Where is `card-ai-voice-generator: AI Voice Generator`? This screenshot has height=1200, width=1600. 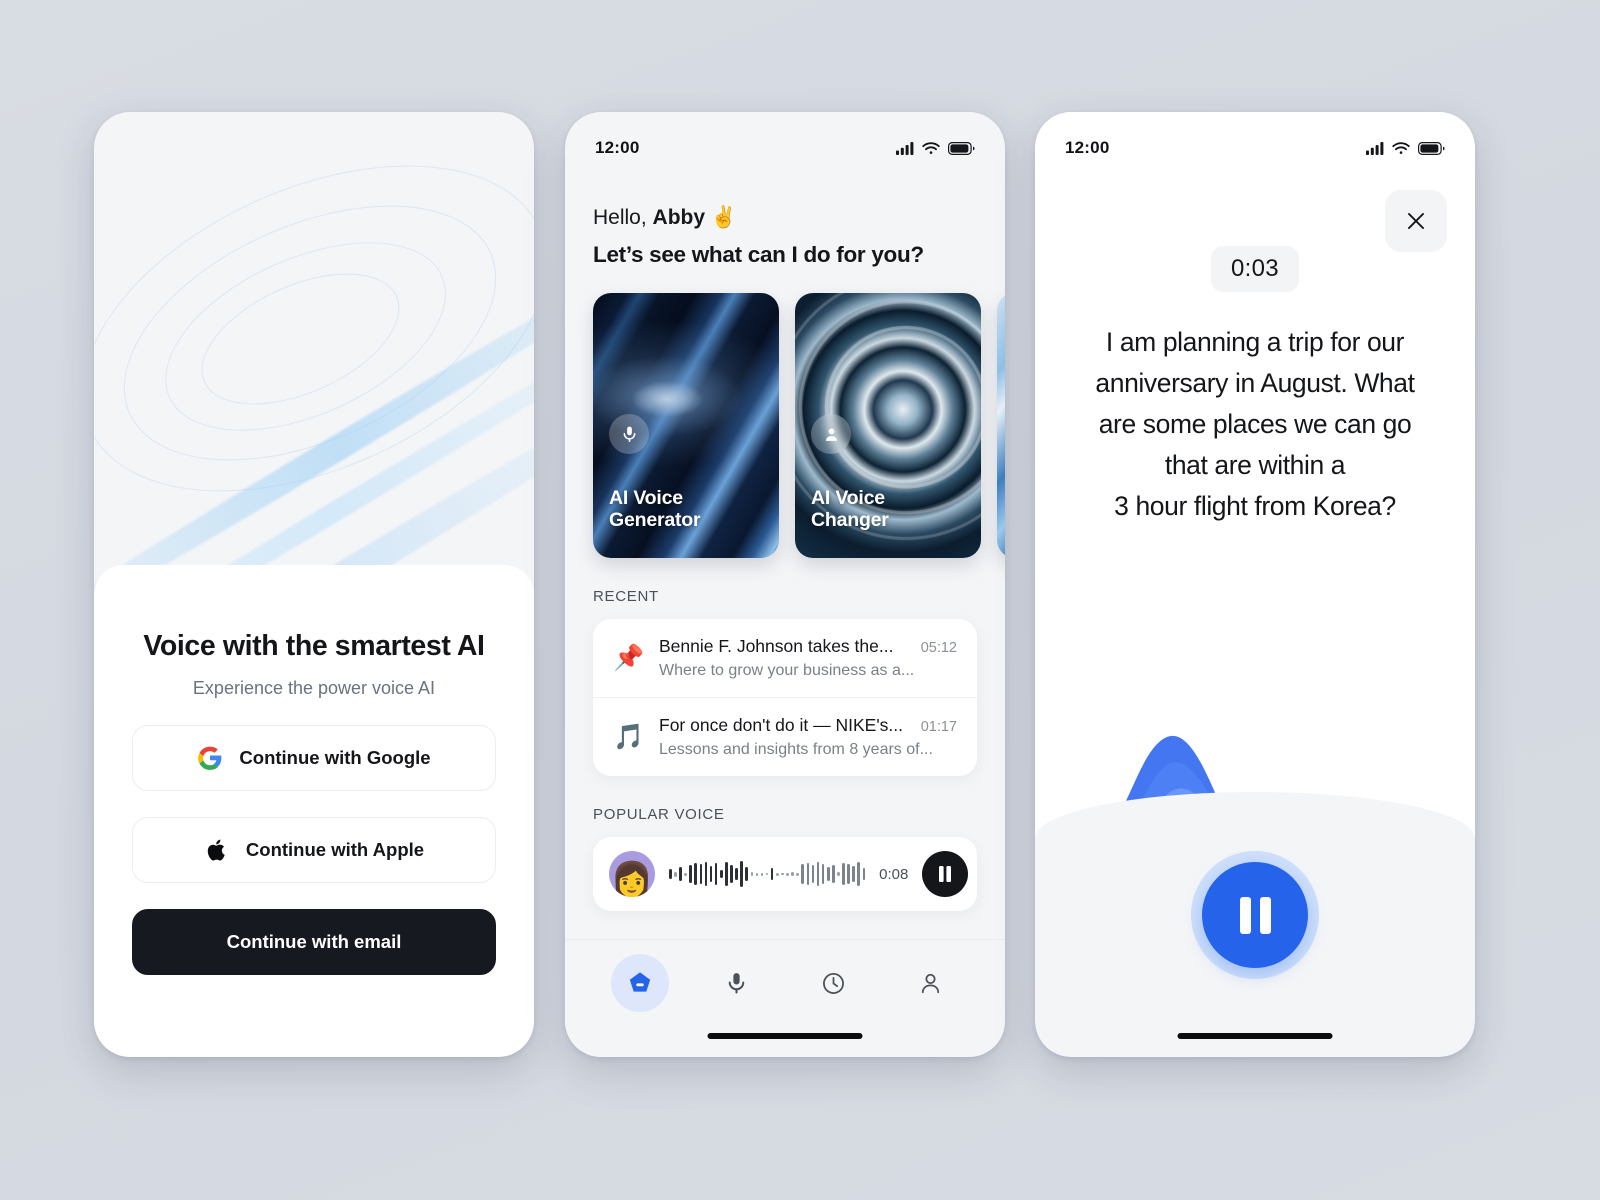
card-ai-voice-generator: AI Voice Generator is located at coordinates (686, 425).